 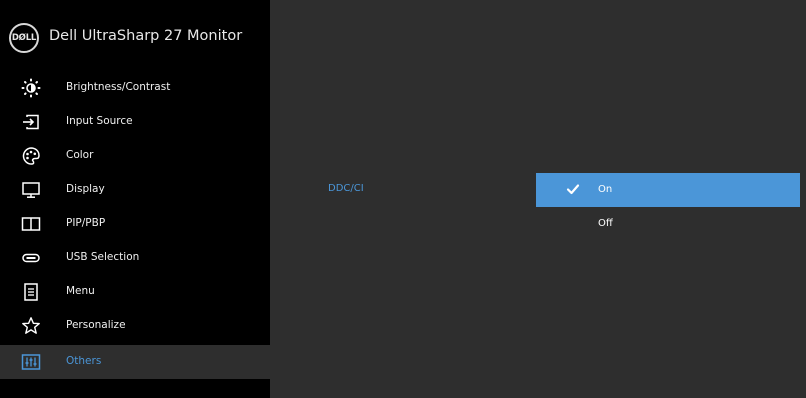 What do you see at coordinates (605, 189) in the screenshot?
I see `option-label: On` at bounding box center [605, 189].